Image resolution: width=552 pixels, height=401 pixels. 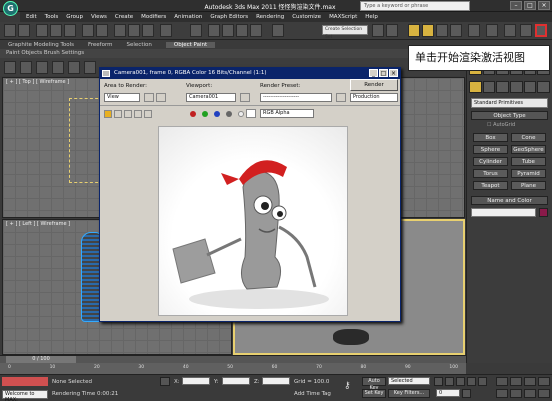 What do you see at coordinates (251, 113) in the screenshot?
I see `background-color-swatch` at bounding box center [251, 113].